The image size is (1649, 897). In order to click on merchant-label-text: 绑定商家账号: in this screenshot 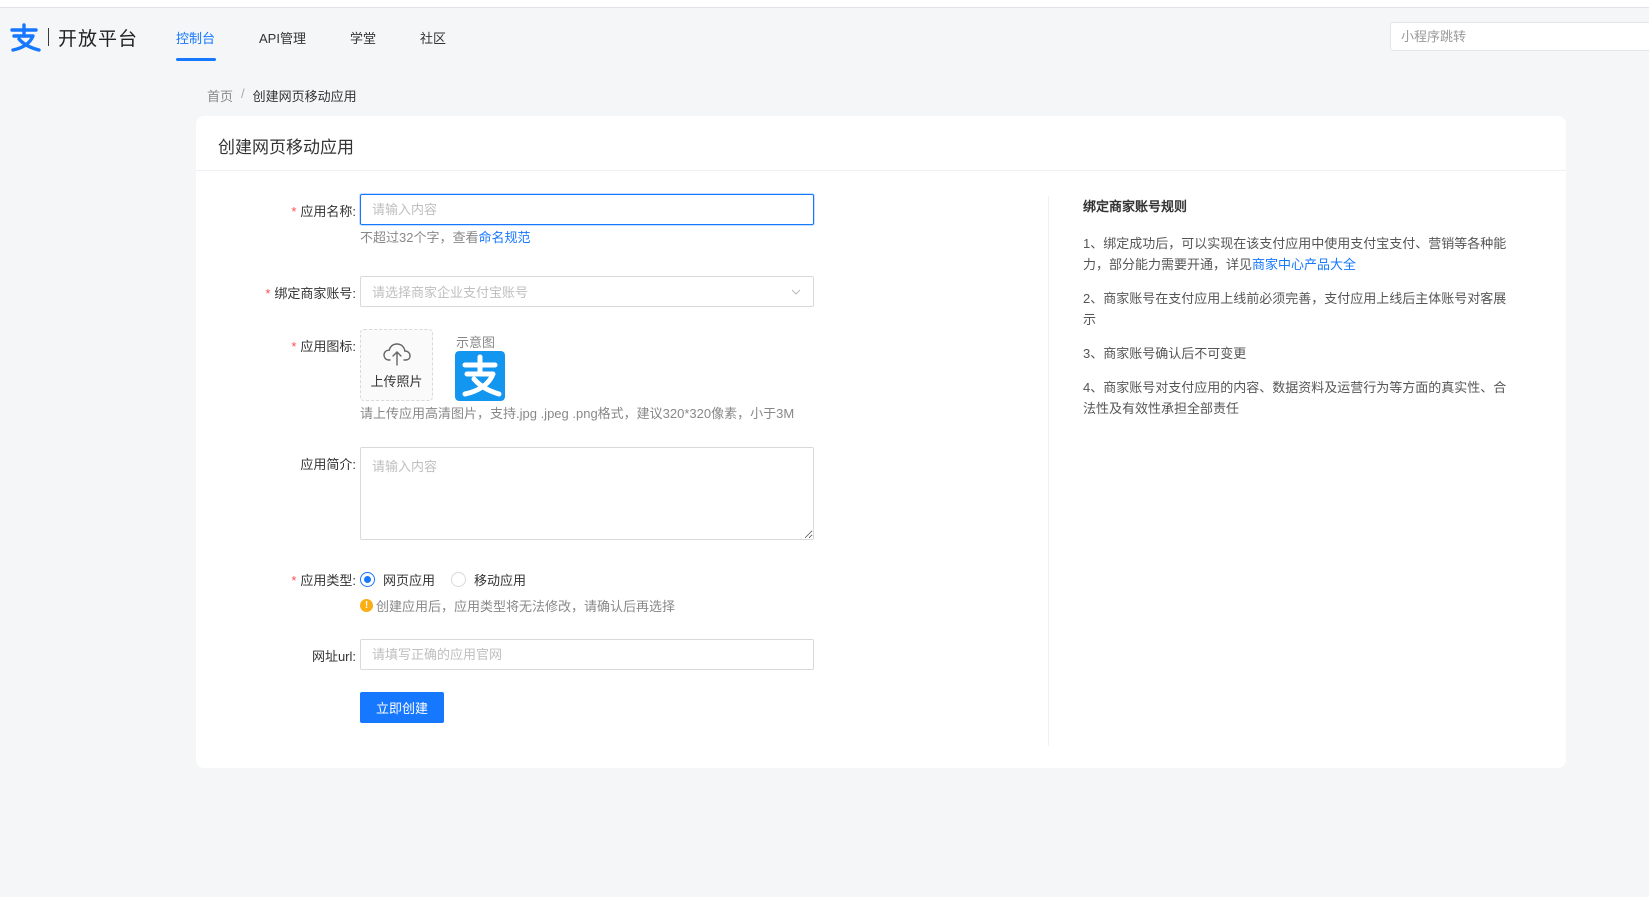, I will do `click(315, 293)`.